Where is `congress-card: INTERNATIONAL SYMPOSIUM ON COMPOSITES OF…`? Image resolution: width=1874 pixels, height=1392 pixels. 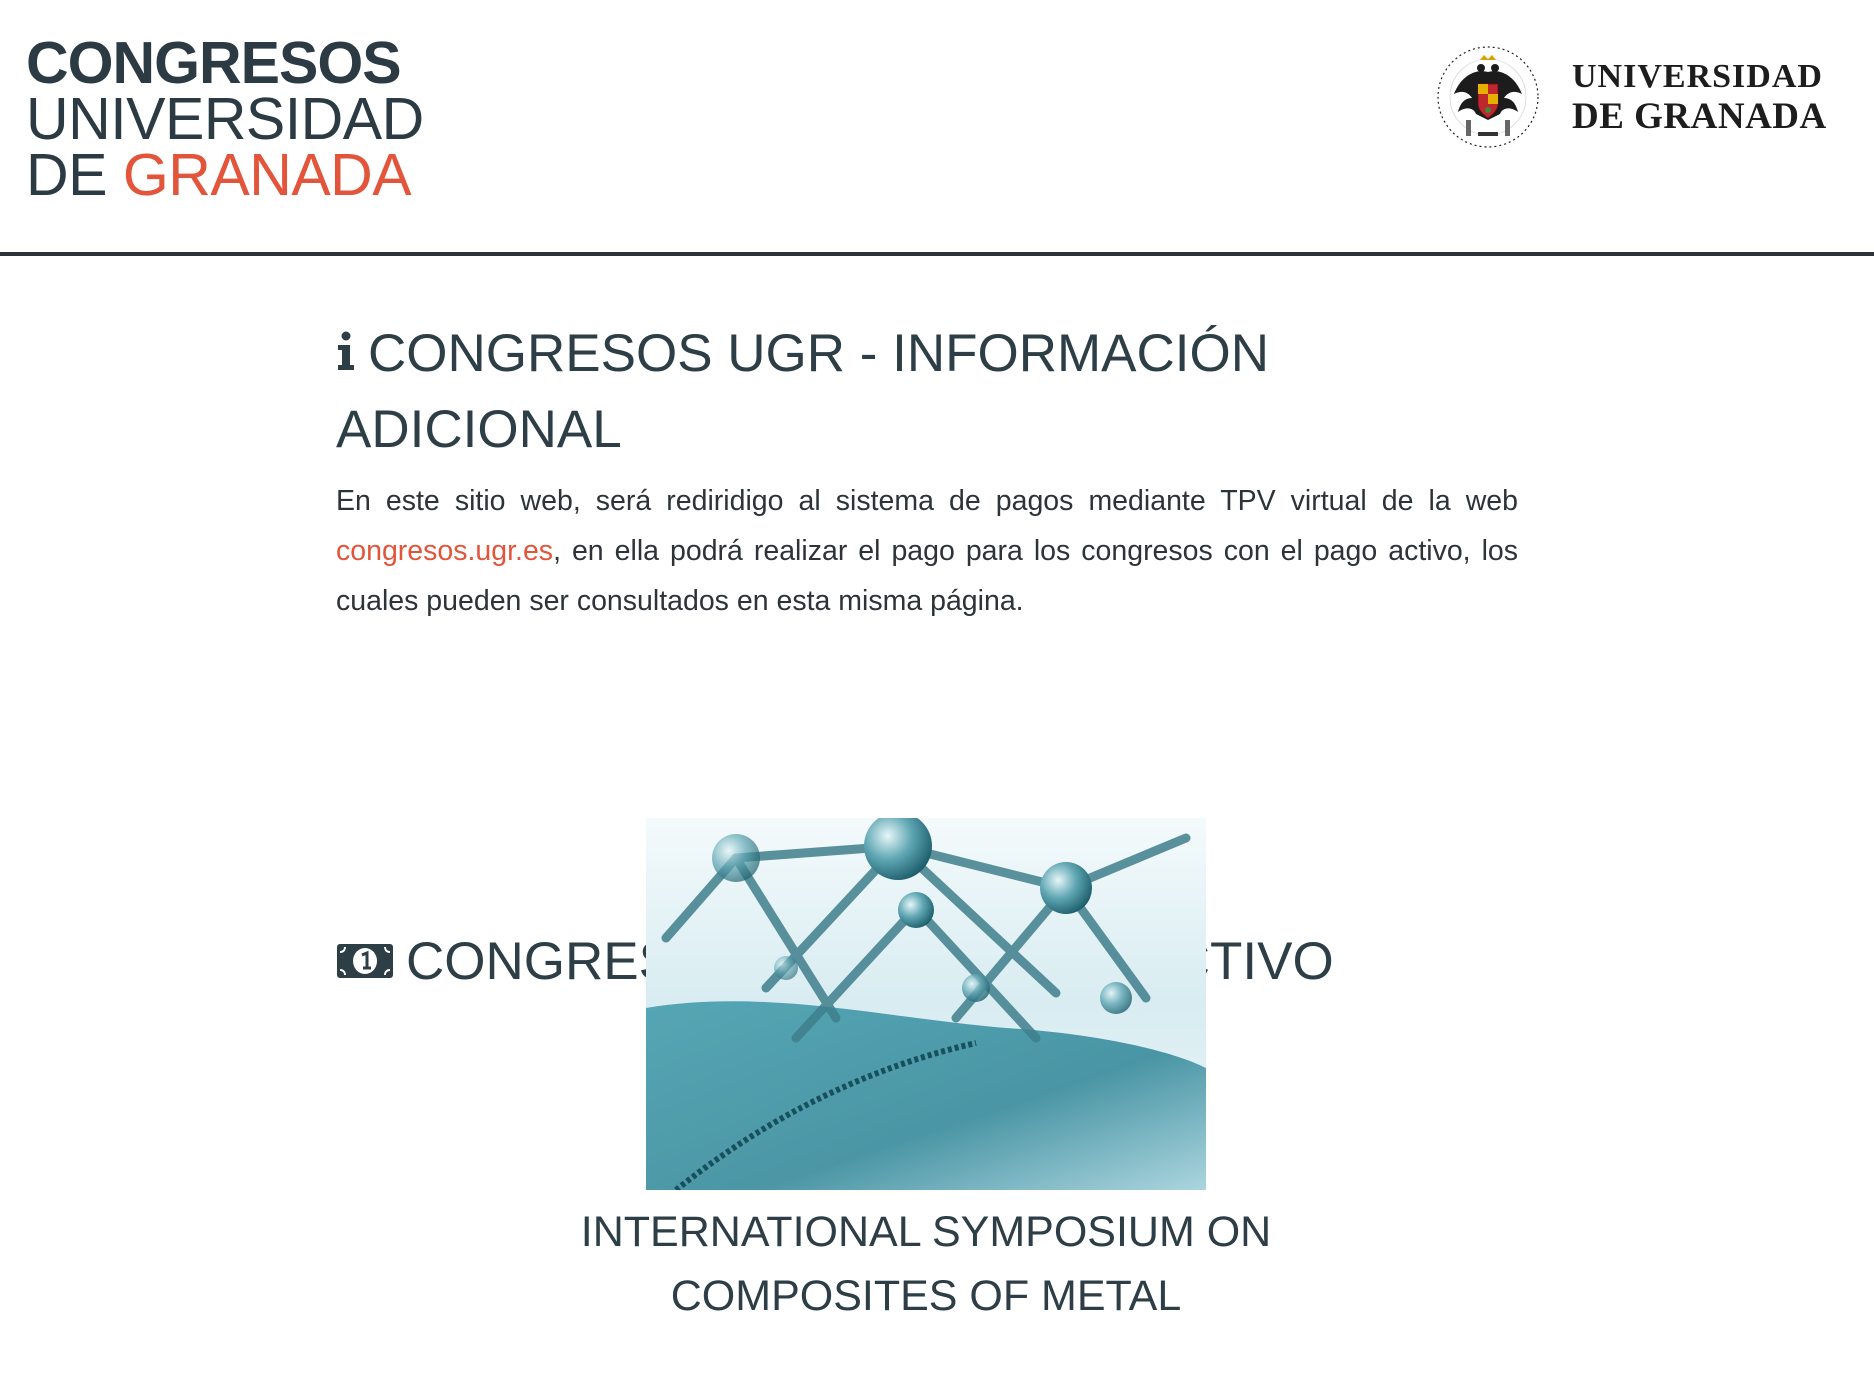 congress-card: INTERNATIONAL SYMPOSIUM ON COMPOSITES OF… is located at coordinates (926, 1069).